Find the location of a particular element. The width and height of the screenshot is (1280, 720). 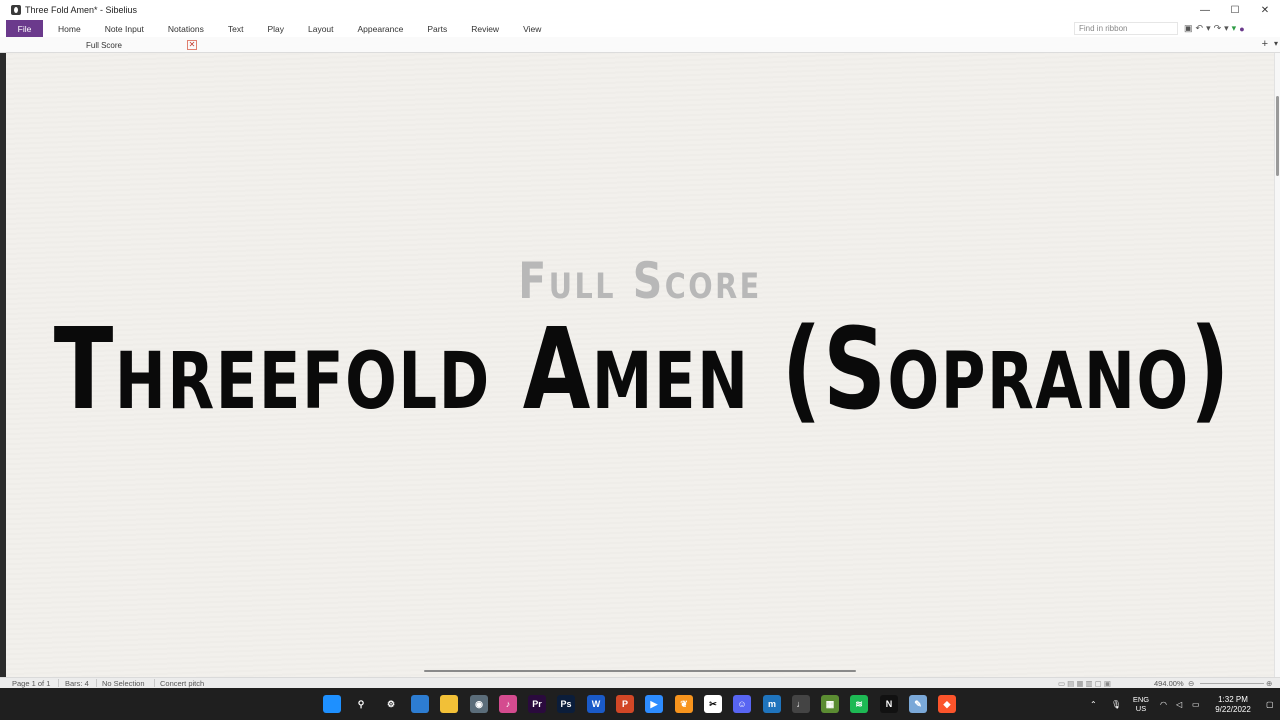

minecraft-icon: ▦ is located at coordinates (830, 704).